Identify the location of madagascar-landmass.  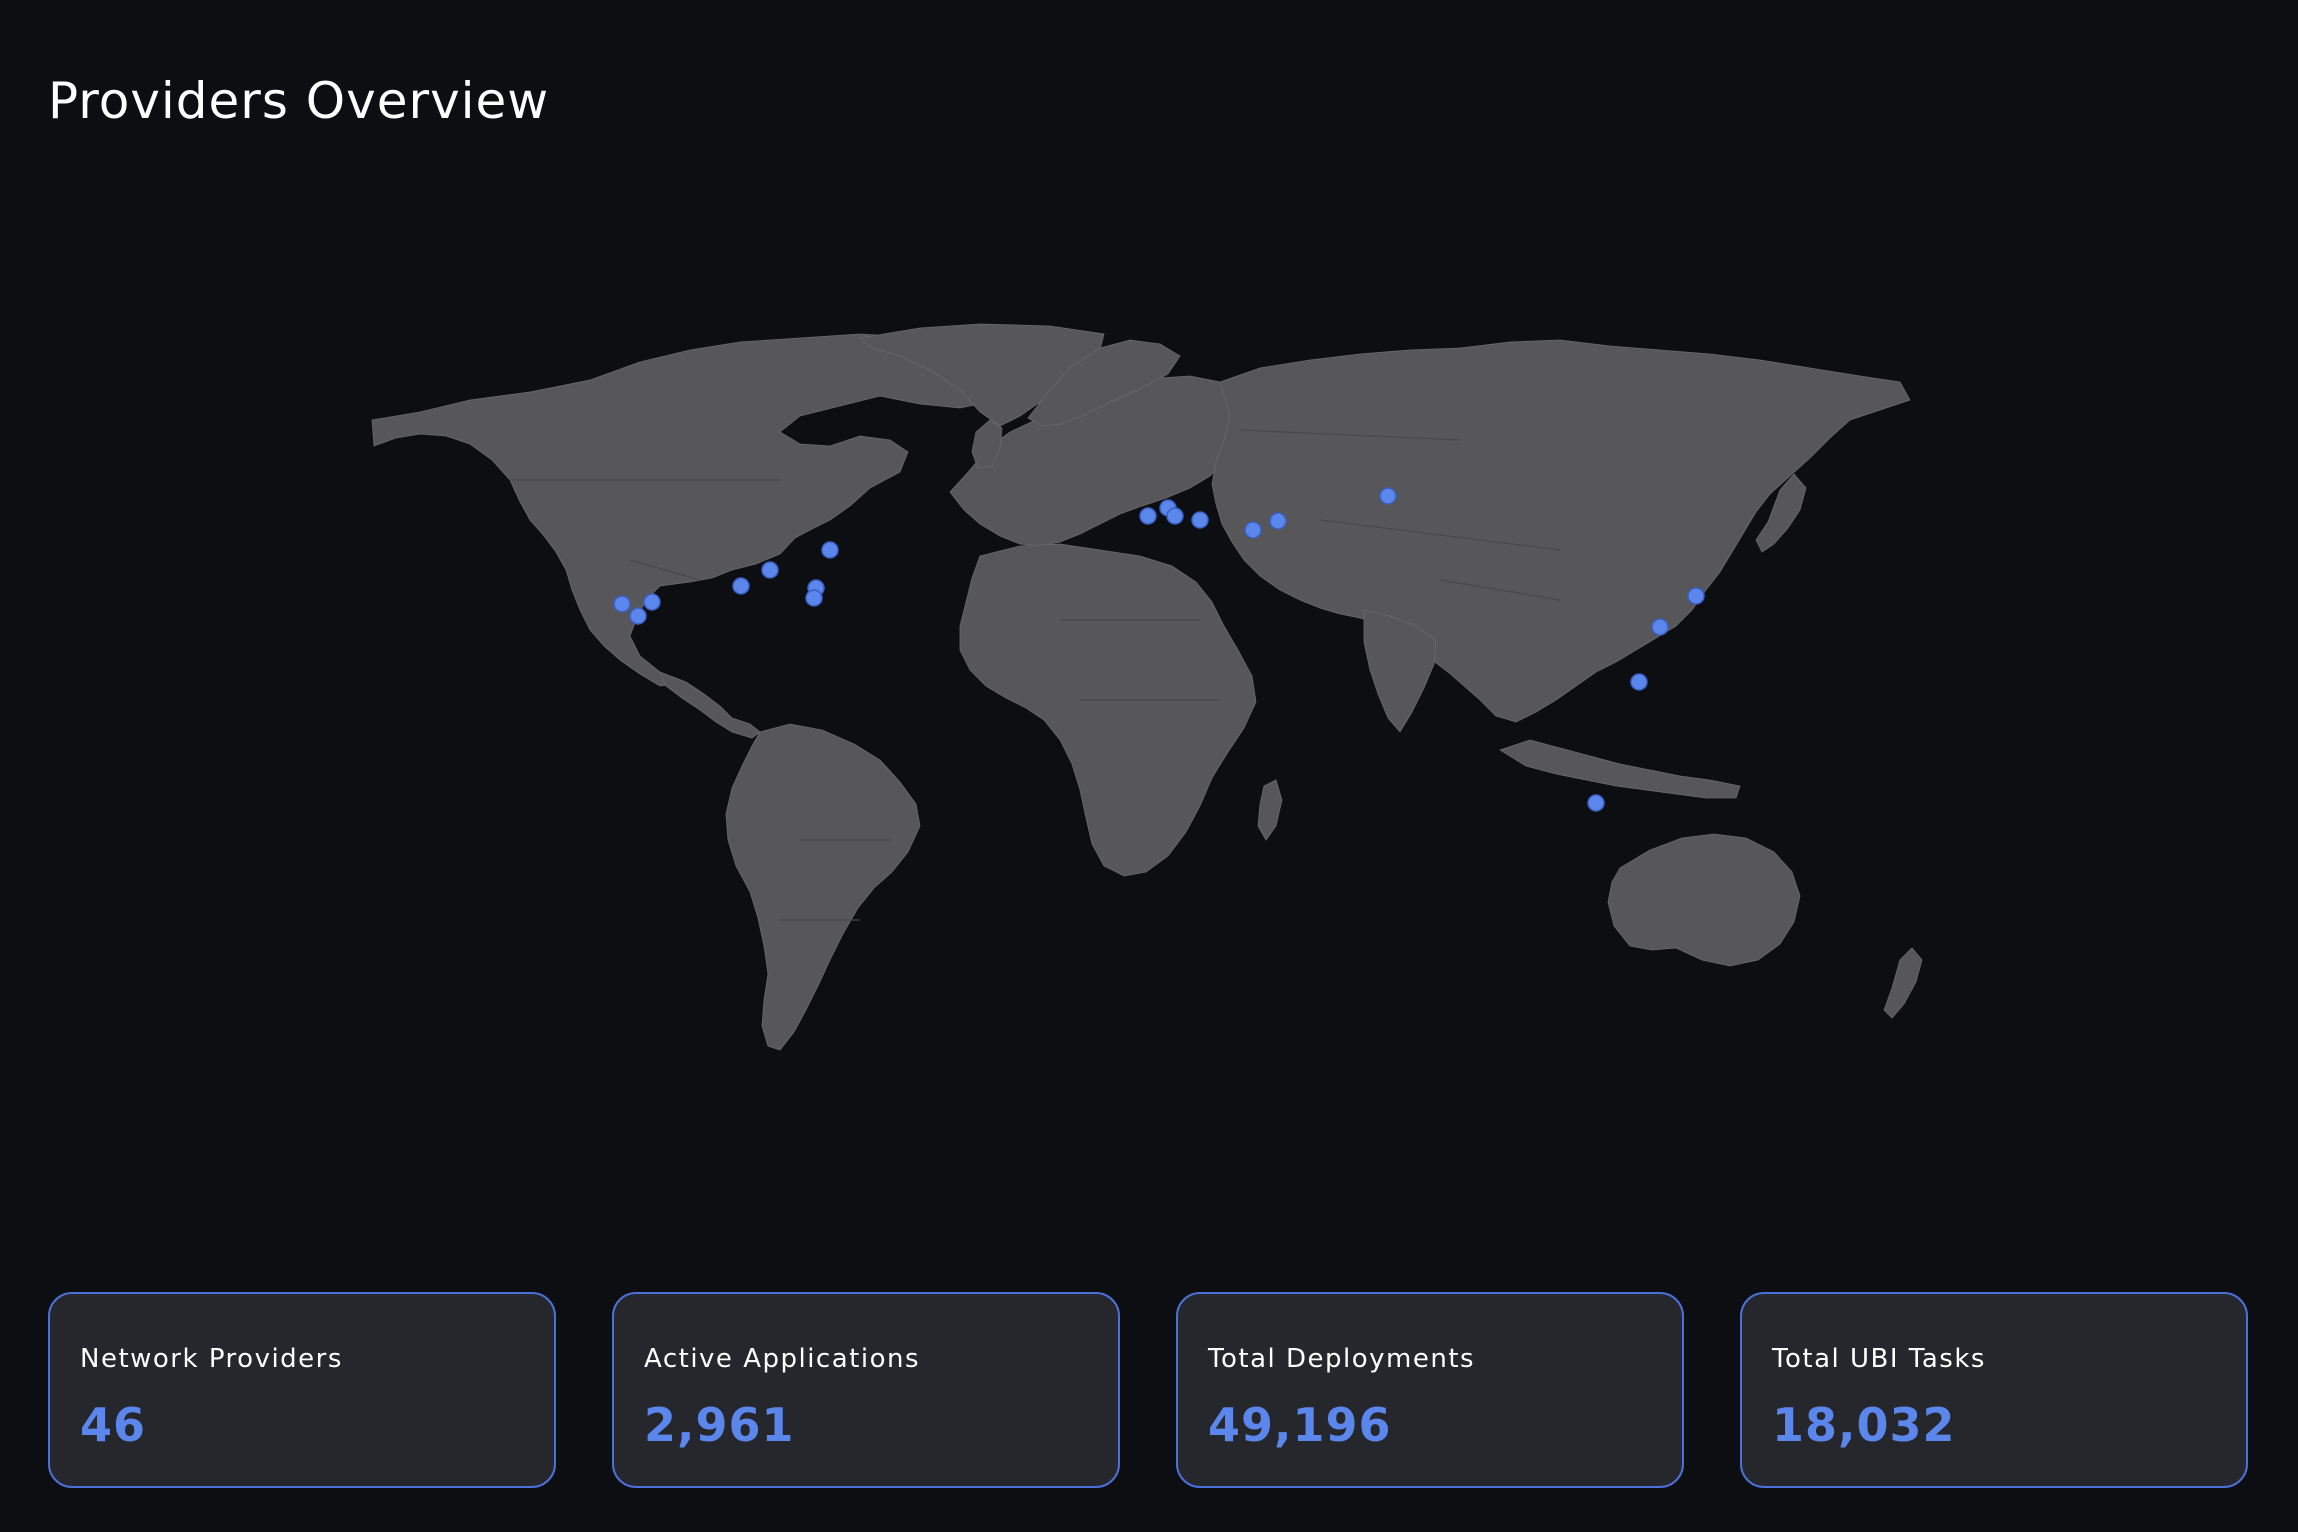
(1270, 810).